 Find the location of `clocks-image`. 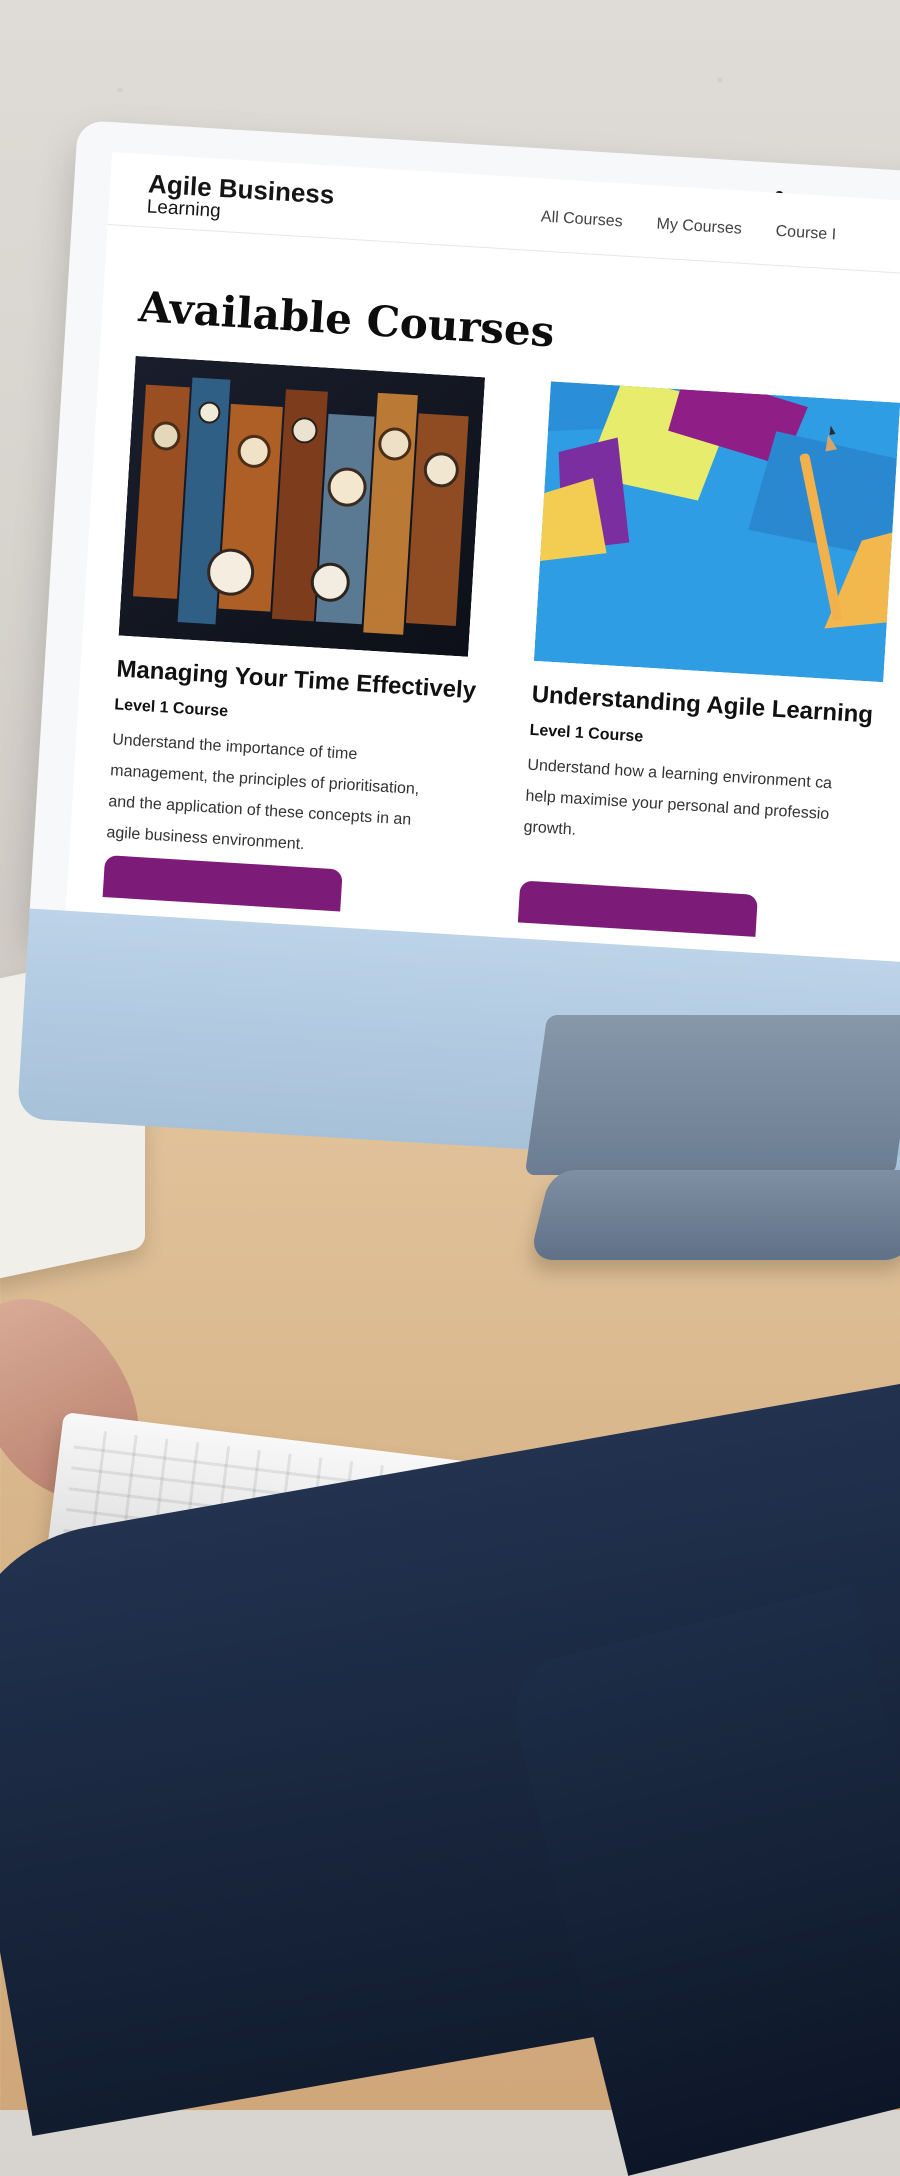

clocks-image is located at coordinates (302, 506).